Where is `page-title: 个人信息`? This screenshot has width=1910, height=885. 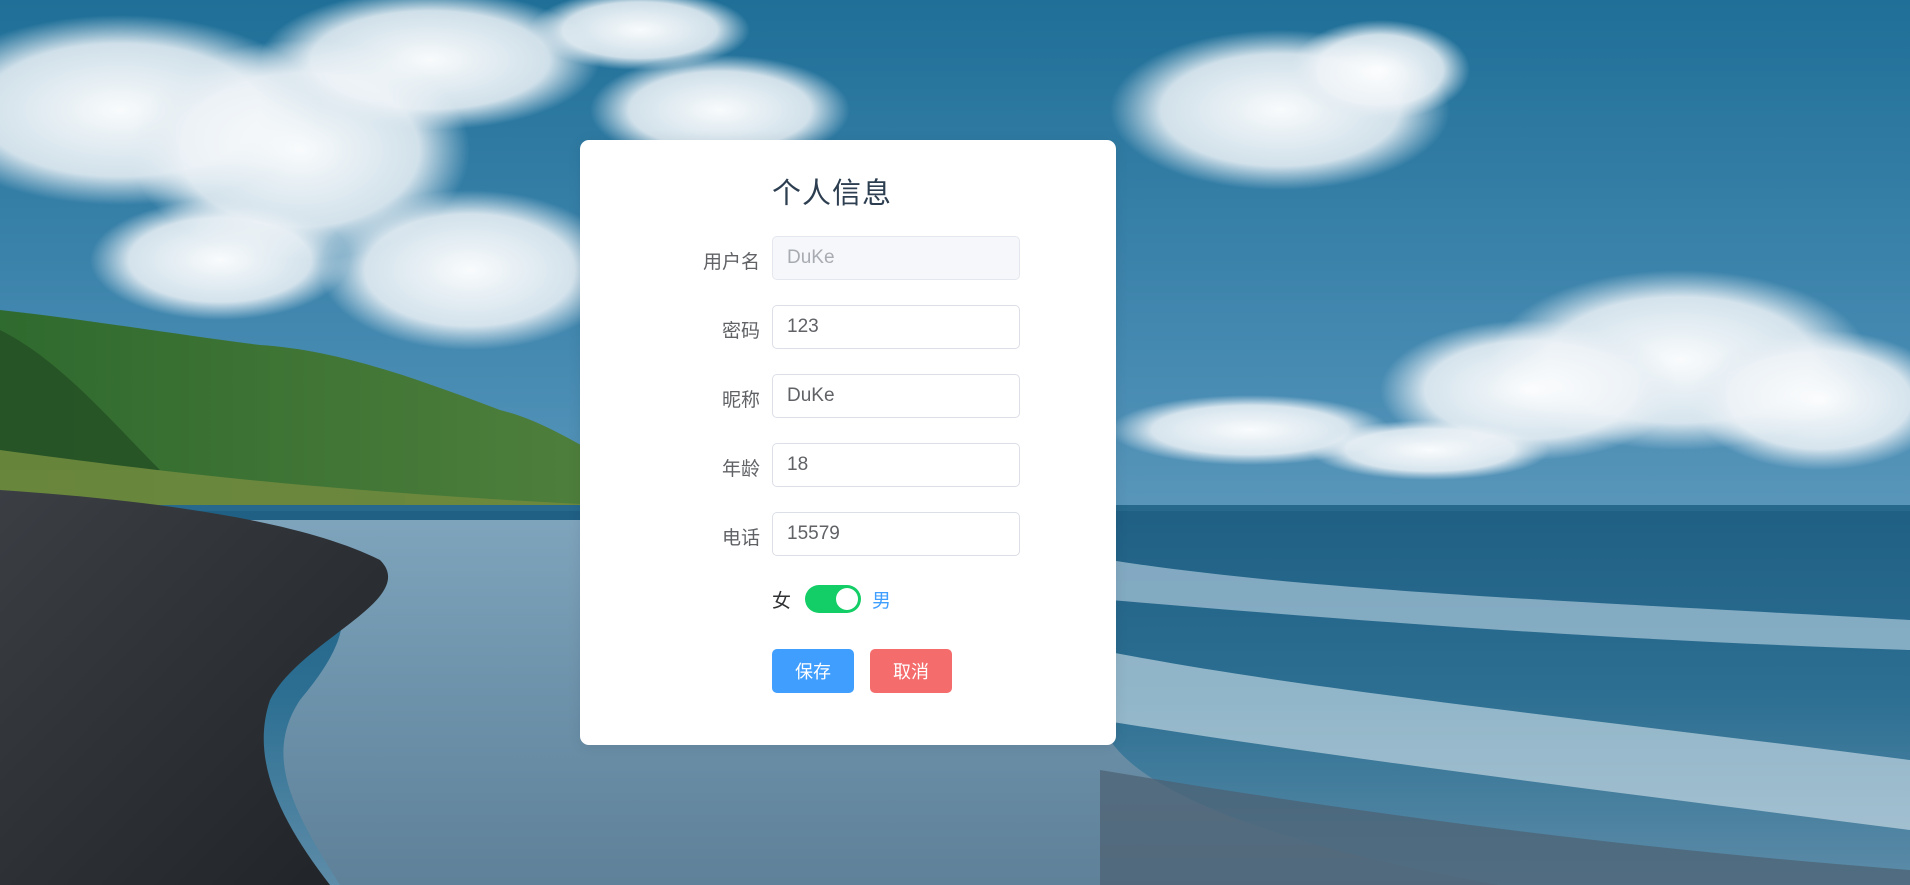 page-title: 个人信息 is located at coordinates (832, 193).